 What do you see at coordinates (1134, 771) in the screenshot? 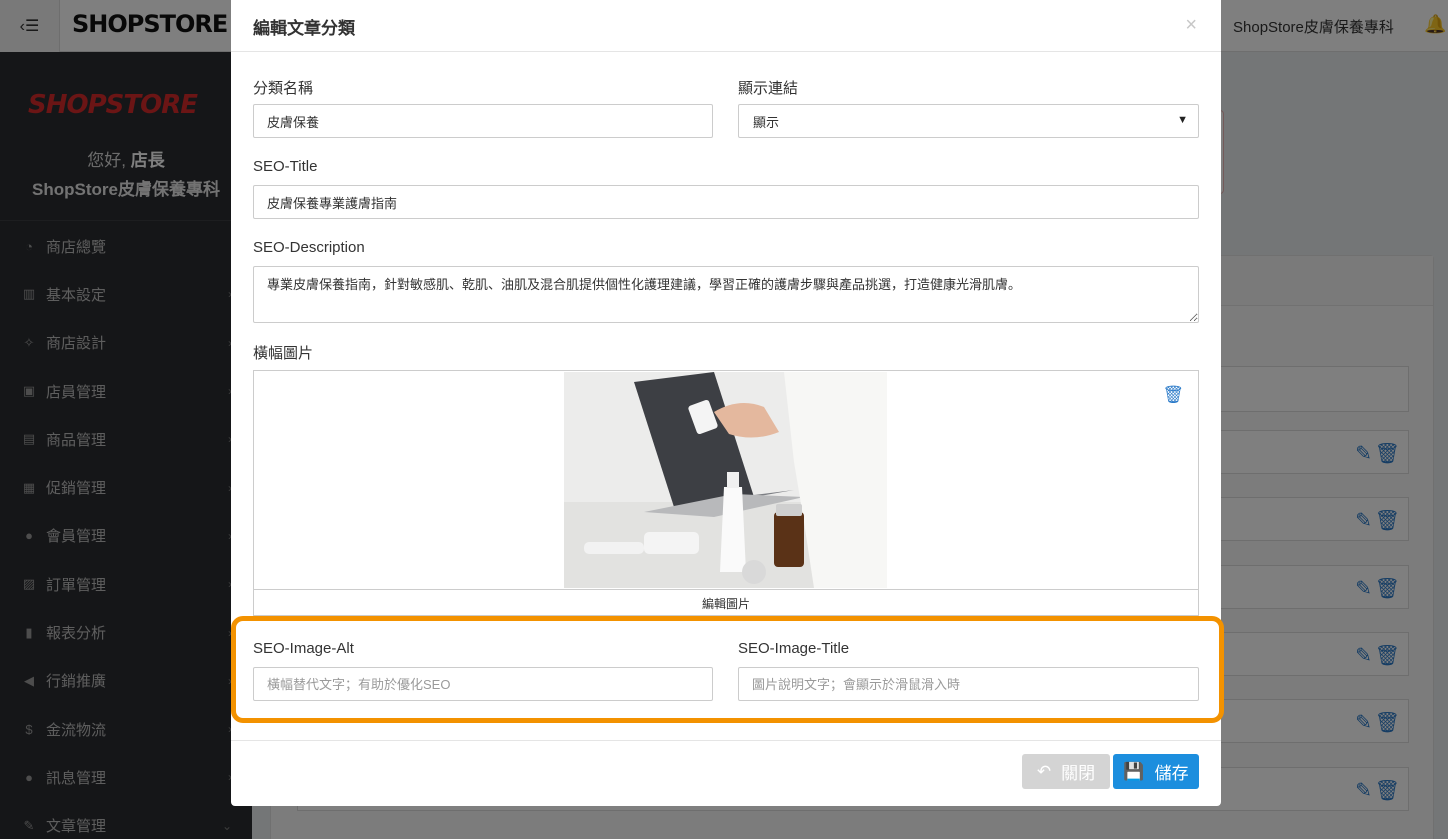
I see `floppy-disk-icon: 💾` at bounding box center [1134, 771].